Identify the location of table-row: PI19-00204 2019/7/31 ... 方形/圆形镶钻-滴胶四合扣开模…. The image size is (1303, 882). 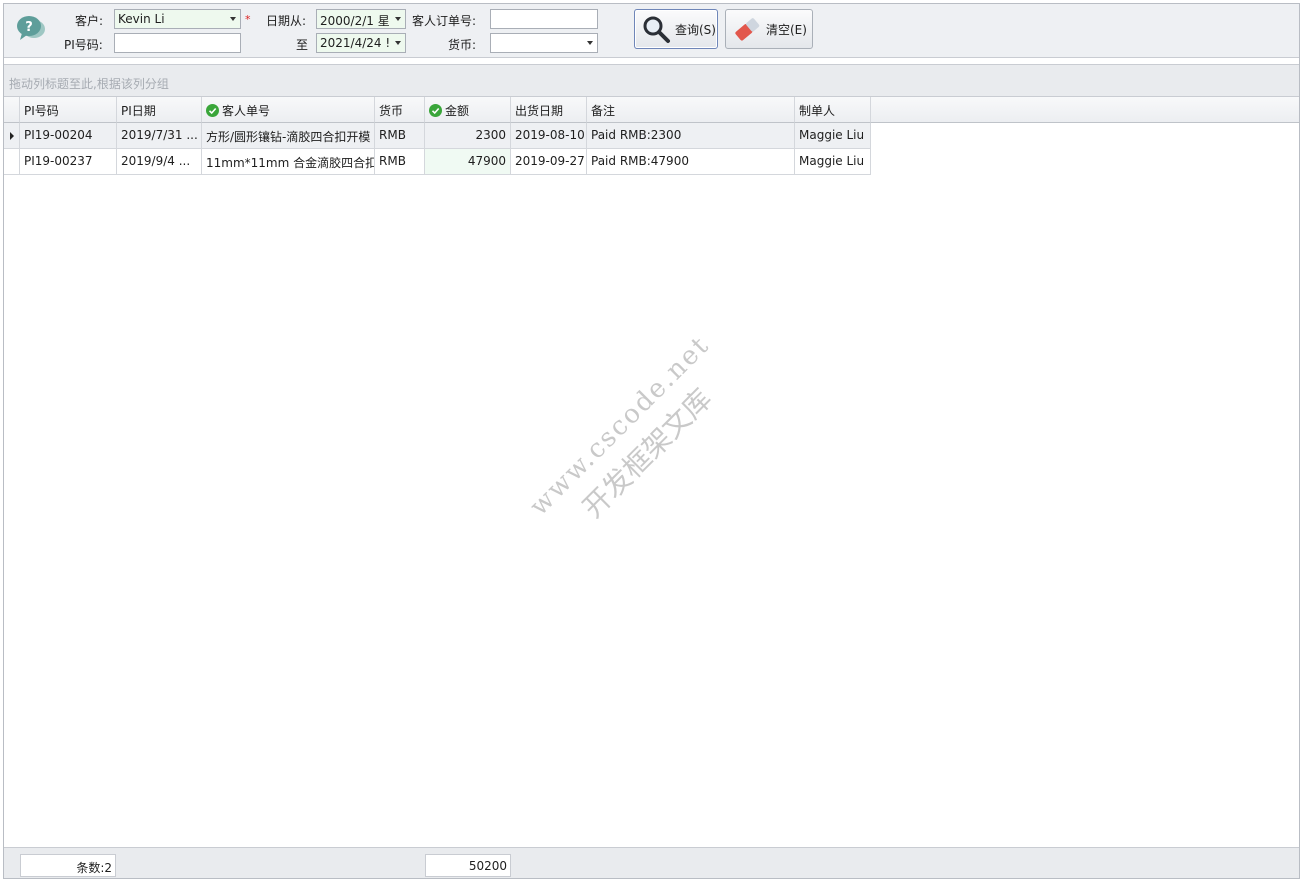
(651, 136).